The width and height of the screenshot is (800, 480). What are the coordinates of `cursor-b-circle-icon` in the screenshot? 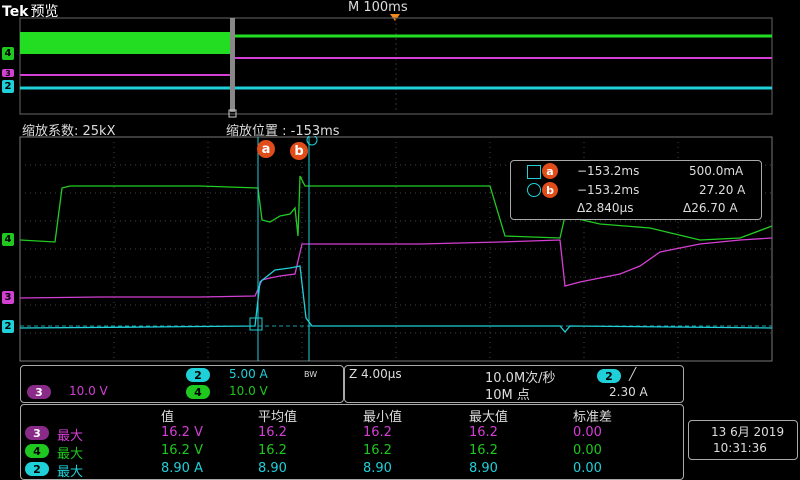 It's located at (534, 190).